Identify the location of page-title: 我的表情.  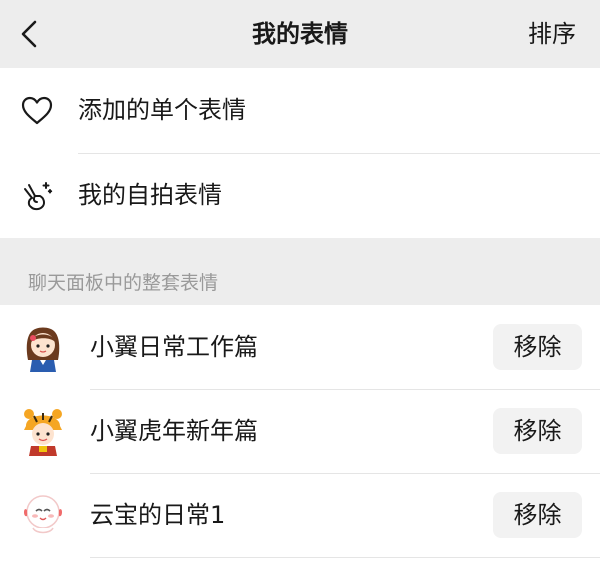
(300, 34).